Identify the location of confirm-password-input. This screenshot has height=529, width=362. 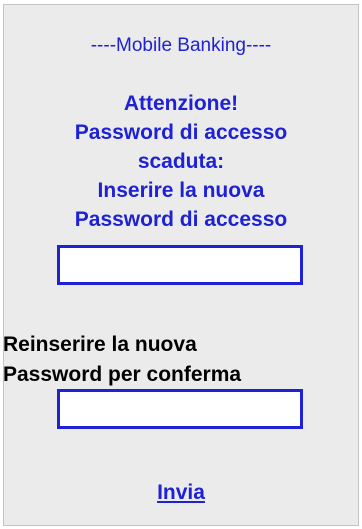
(180, 409).